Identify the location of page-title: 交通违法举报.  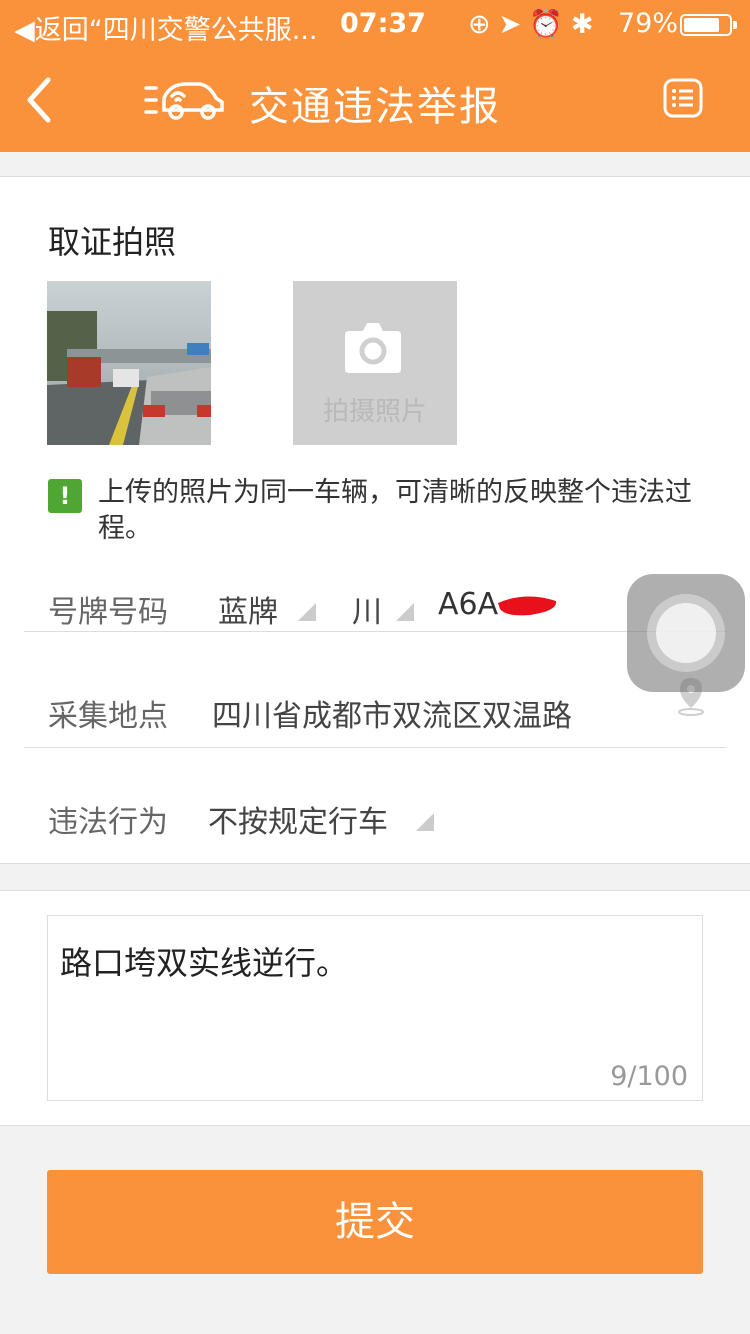
(375, 107).